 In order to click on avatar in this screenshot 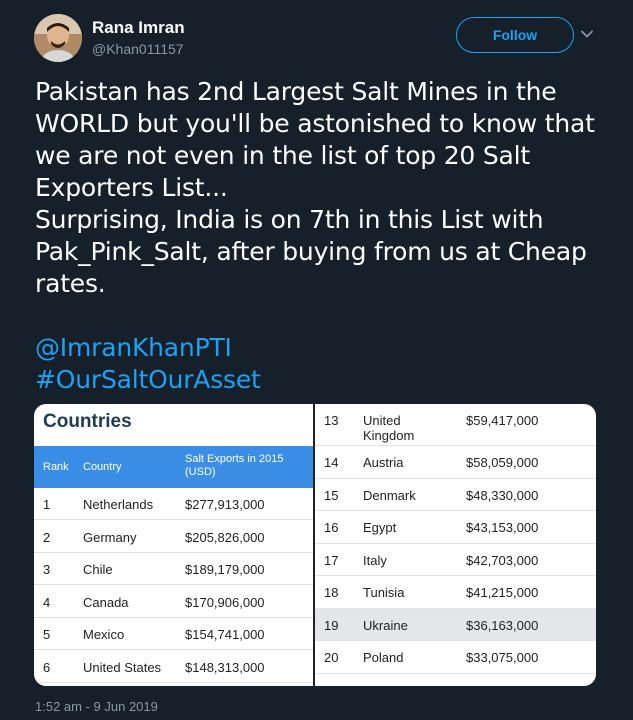, I will do `click(58, 38)`.